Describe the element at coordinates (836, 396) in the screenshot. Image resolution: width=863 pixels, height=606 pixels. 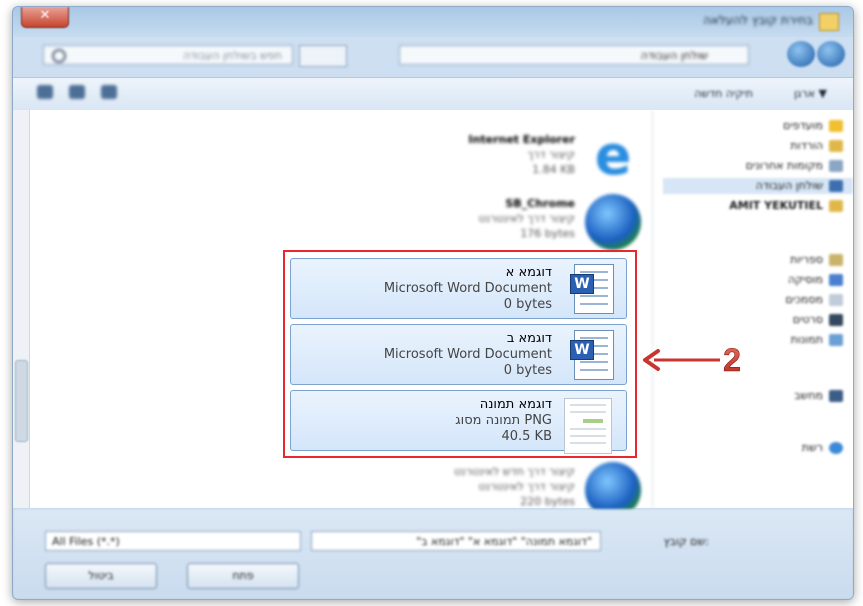
I see `computer-icon` at that location.